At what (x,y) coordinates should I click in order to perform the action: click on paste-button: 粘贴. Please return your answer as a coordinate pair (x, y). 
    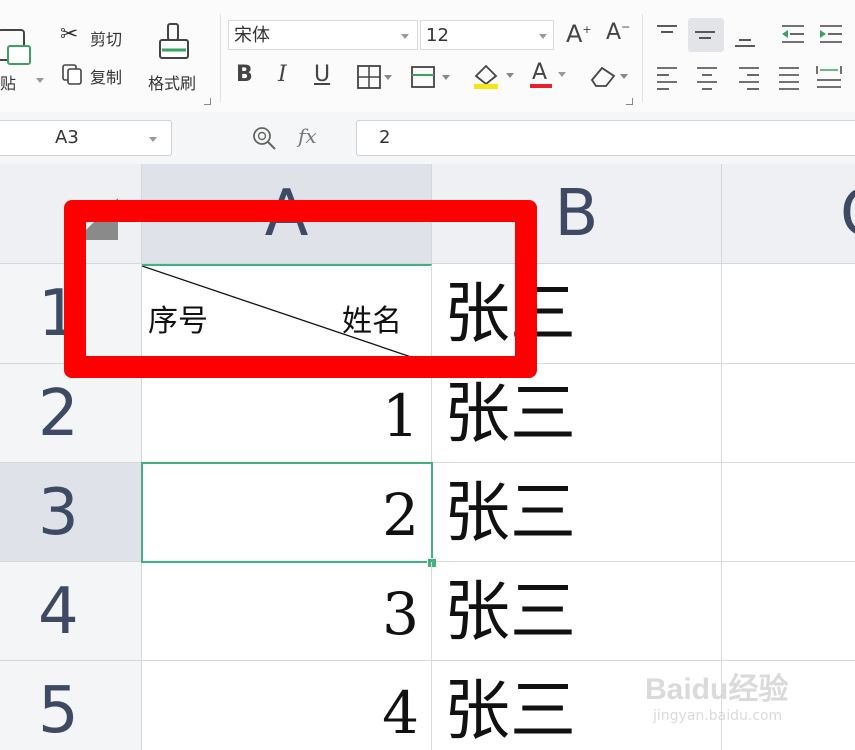
    Looking at the image, I should click on (23, 56).